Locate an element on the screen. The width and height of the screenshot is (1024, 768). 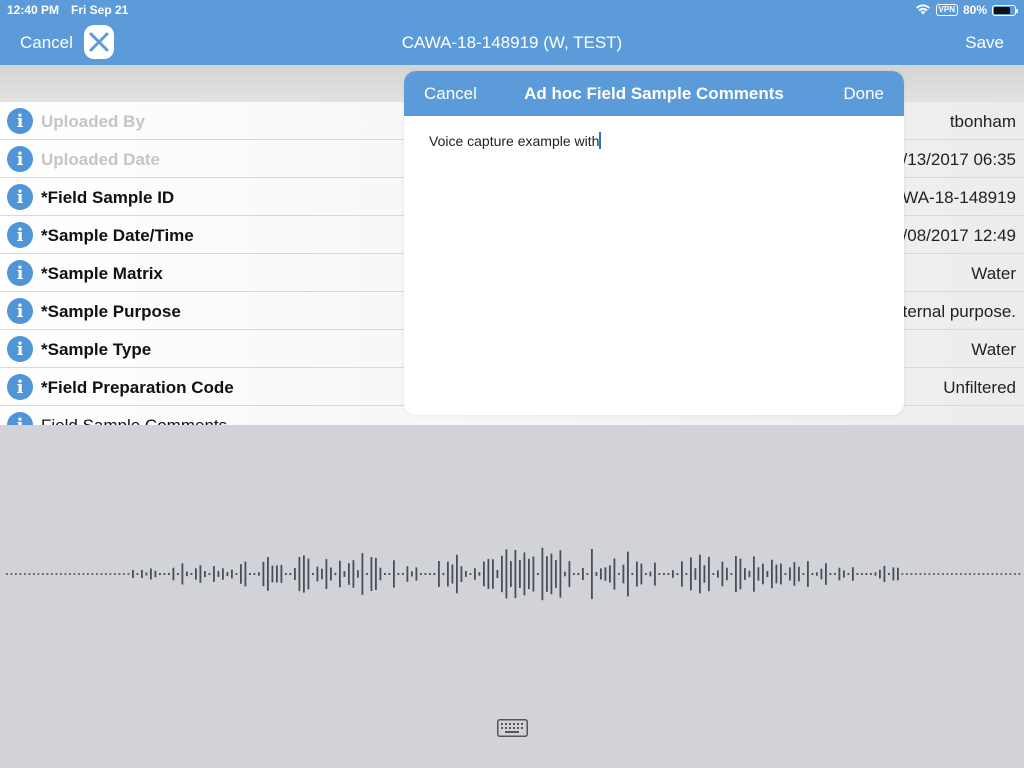
modal-title: Ad hoc Field Sample Comments is located at coordinates (654, 93).